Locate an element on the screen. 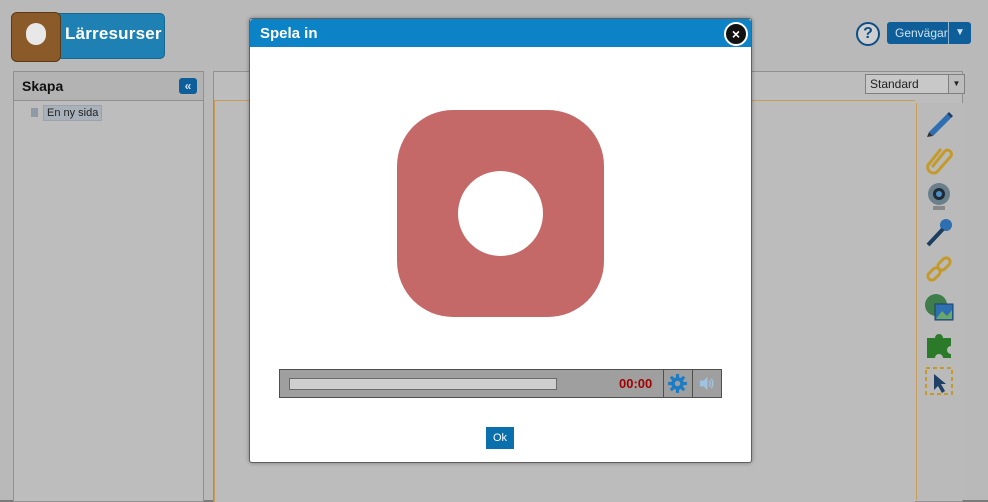 This screenshot has width=988, height=502. insert-toolbar is located at coordinates (939, 301).